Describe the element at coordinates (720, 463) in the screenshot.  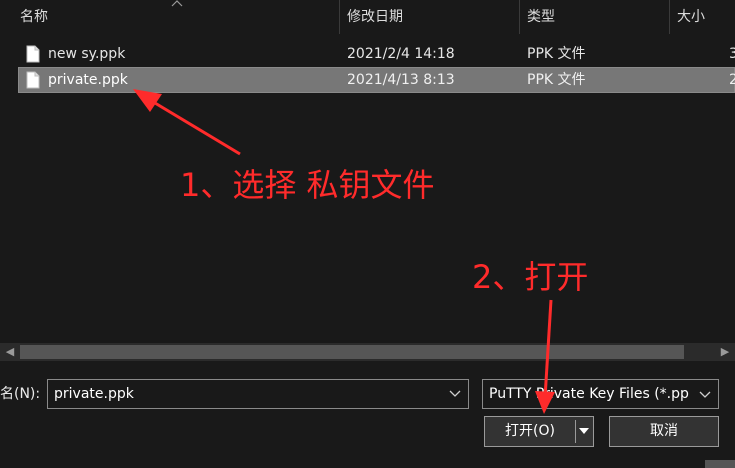
I see `resize-grip-icon` at that location.